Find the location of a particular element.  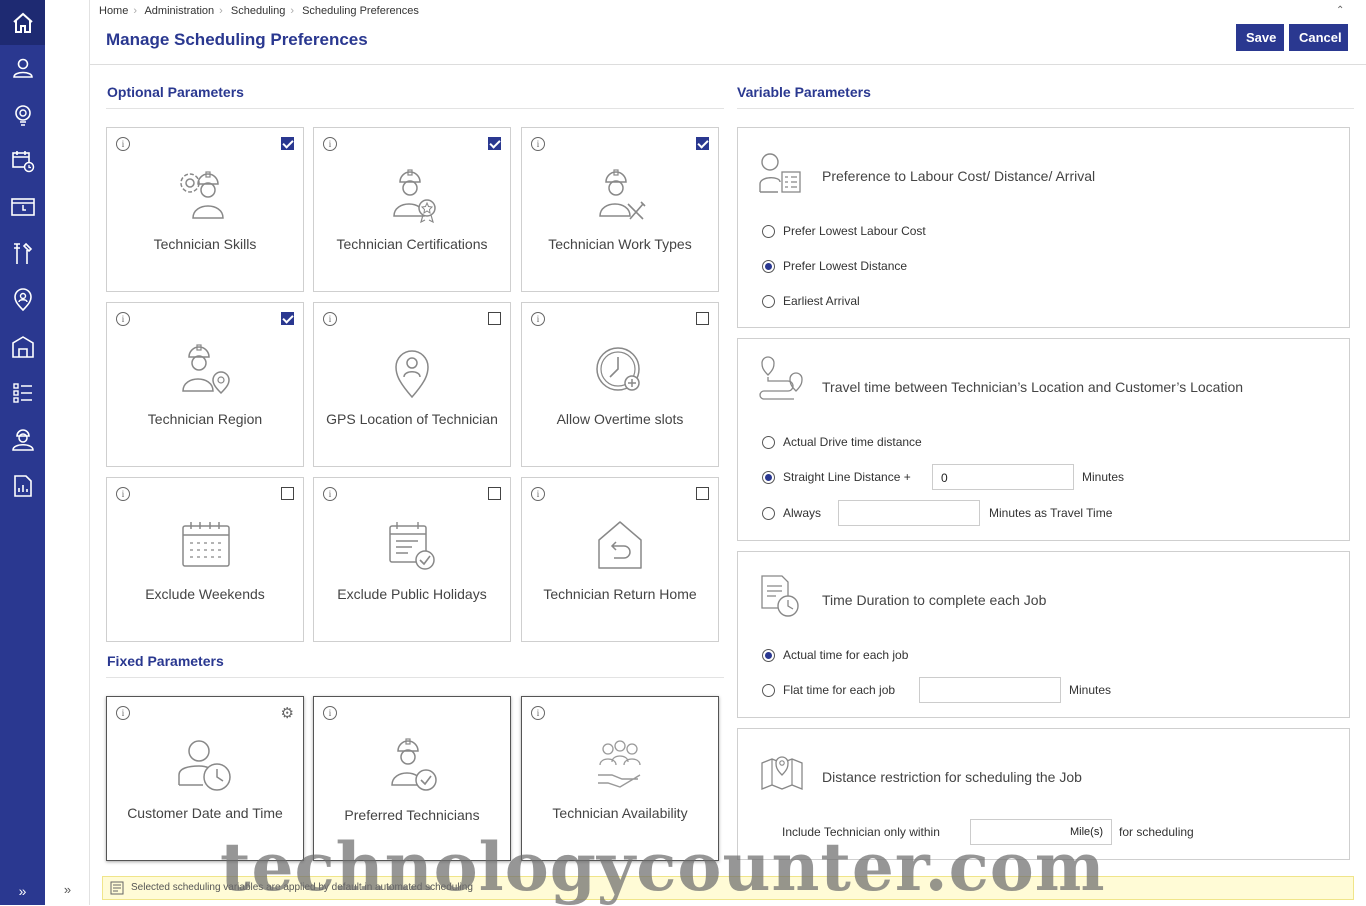

exclude-public-holidays-checkbox is located at coordinates (494, 493).